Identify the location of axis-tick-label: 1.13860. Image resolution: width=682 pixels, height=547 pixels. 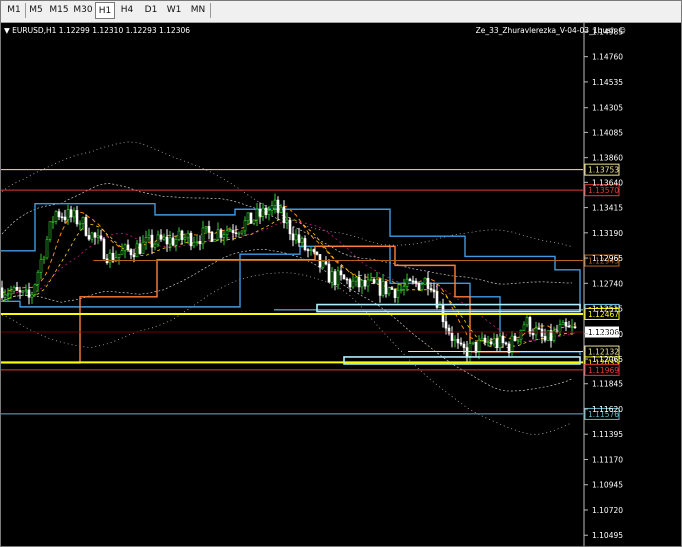
(607, 158).